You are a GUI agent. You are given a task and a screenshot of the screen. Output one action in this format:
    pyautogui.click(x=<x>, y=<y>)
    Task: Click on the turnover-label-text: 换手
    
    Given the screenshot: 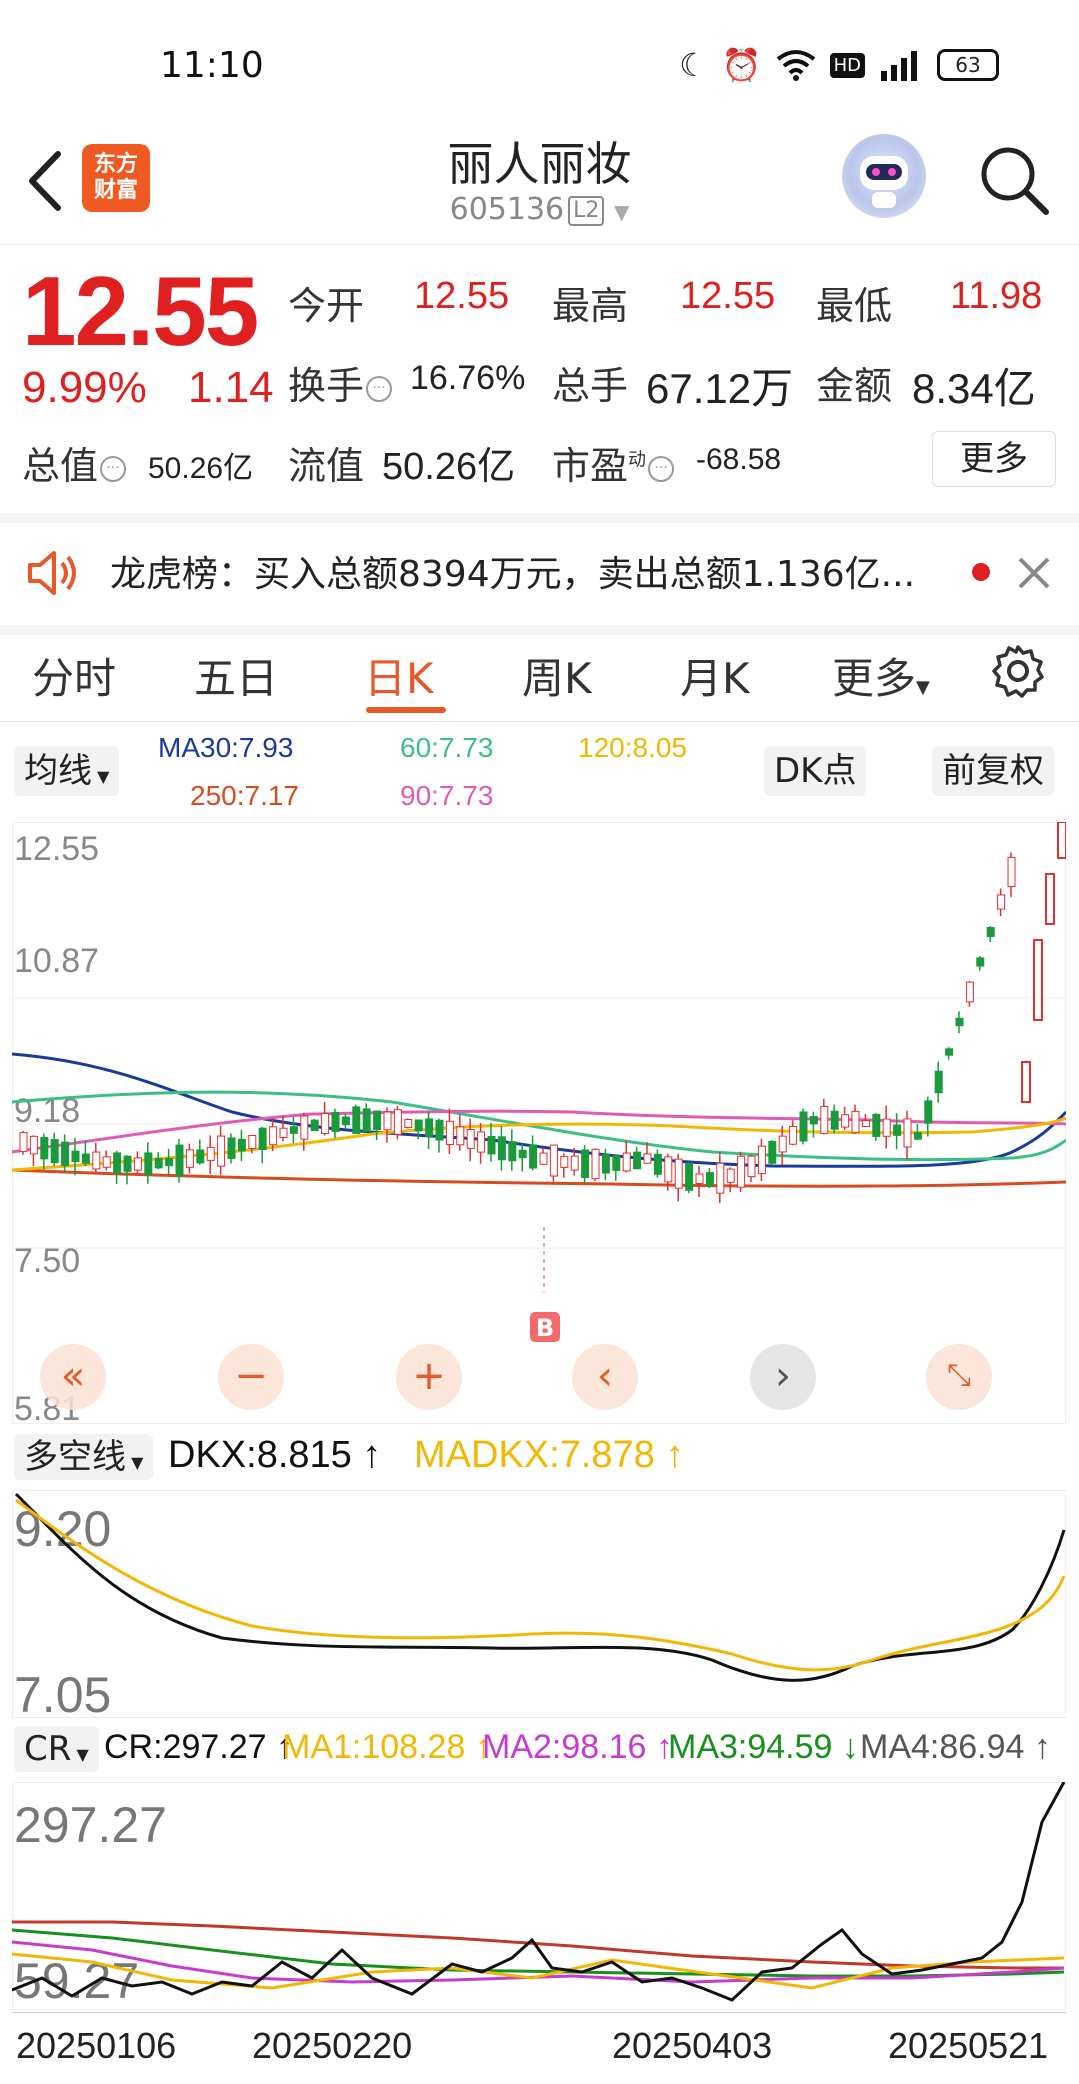 What is the action you would take?
    pyautogui.click(x=326, y=386)
    